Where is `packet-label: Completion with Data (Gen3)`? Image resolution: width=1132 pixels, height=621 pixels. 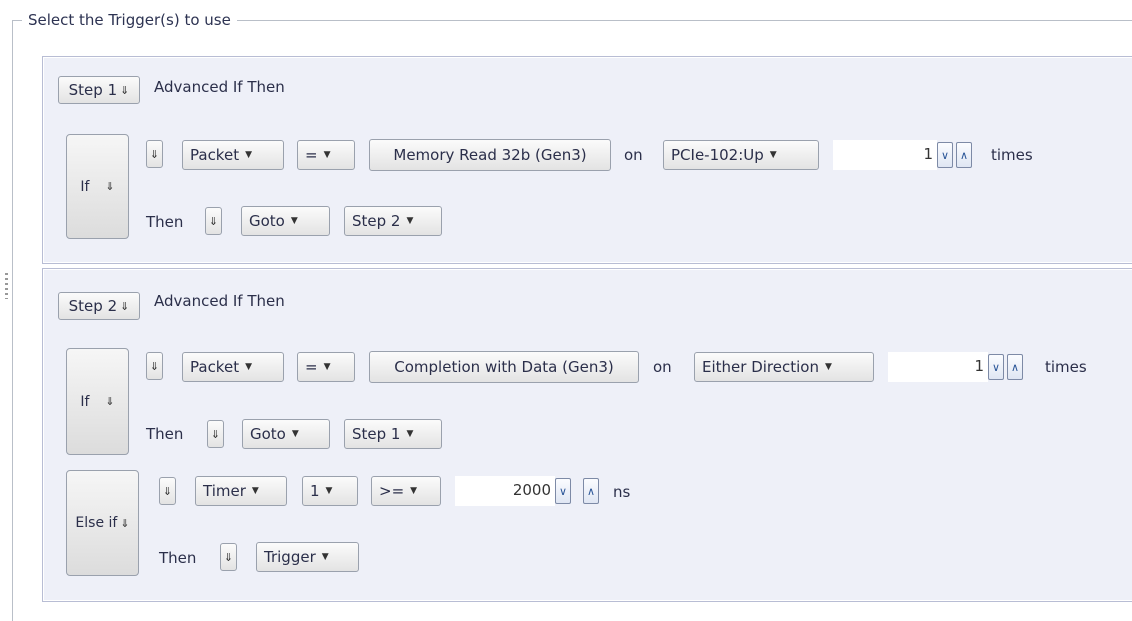 packet-label: Completion with Data (Gen3) is located at coordinates (504, 367).